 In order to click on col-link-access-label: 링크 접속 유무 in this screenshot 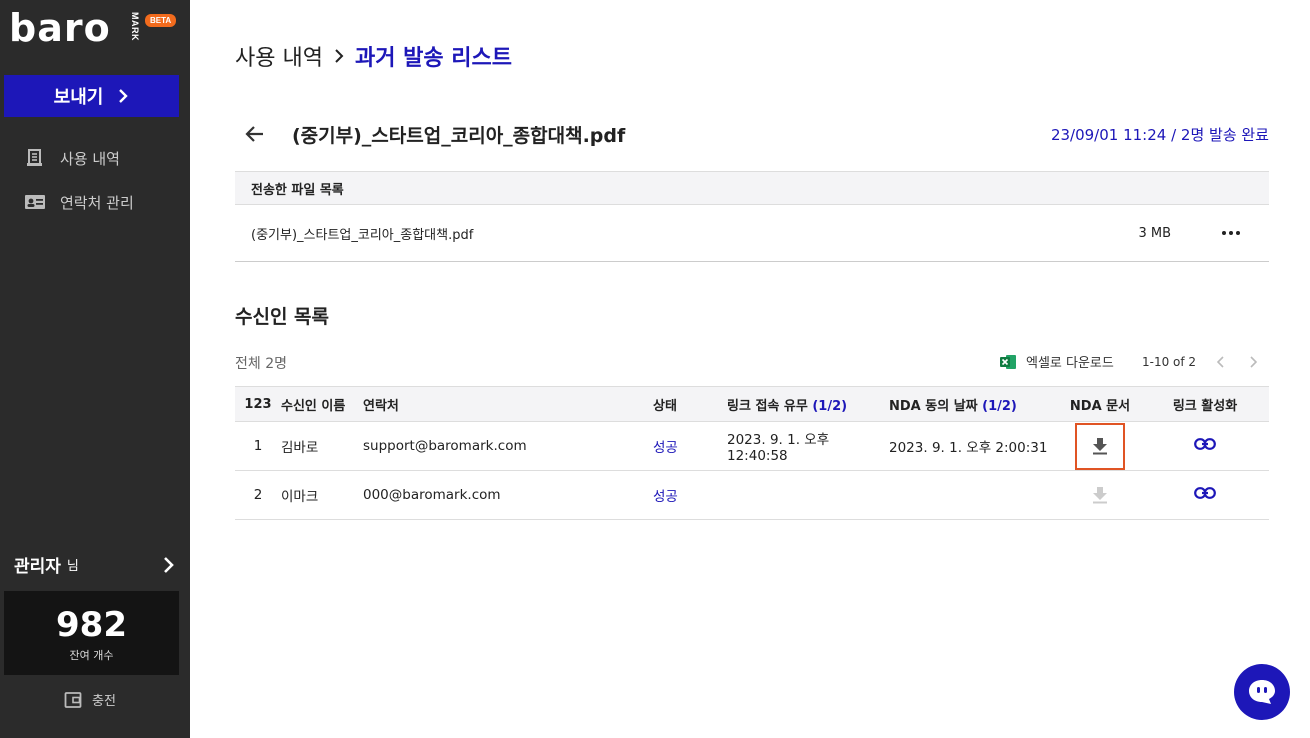, I will do `click(767, 406)`.